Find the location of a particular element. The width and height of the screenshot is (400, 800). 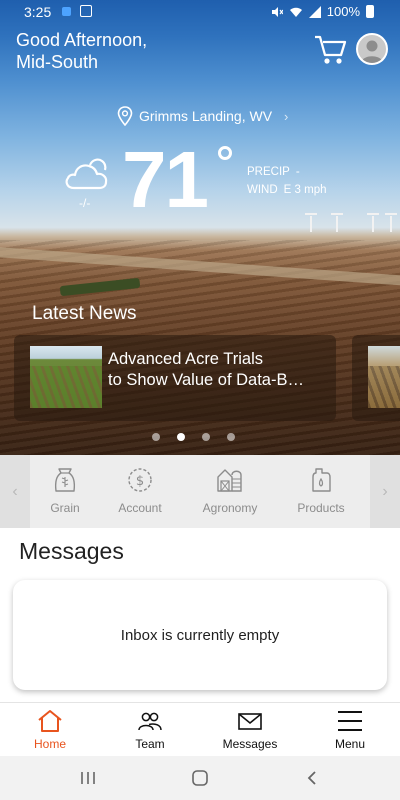

cloud-icon is located at coordinates (86, 174).